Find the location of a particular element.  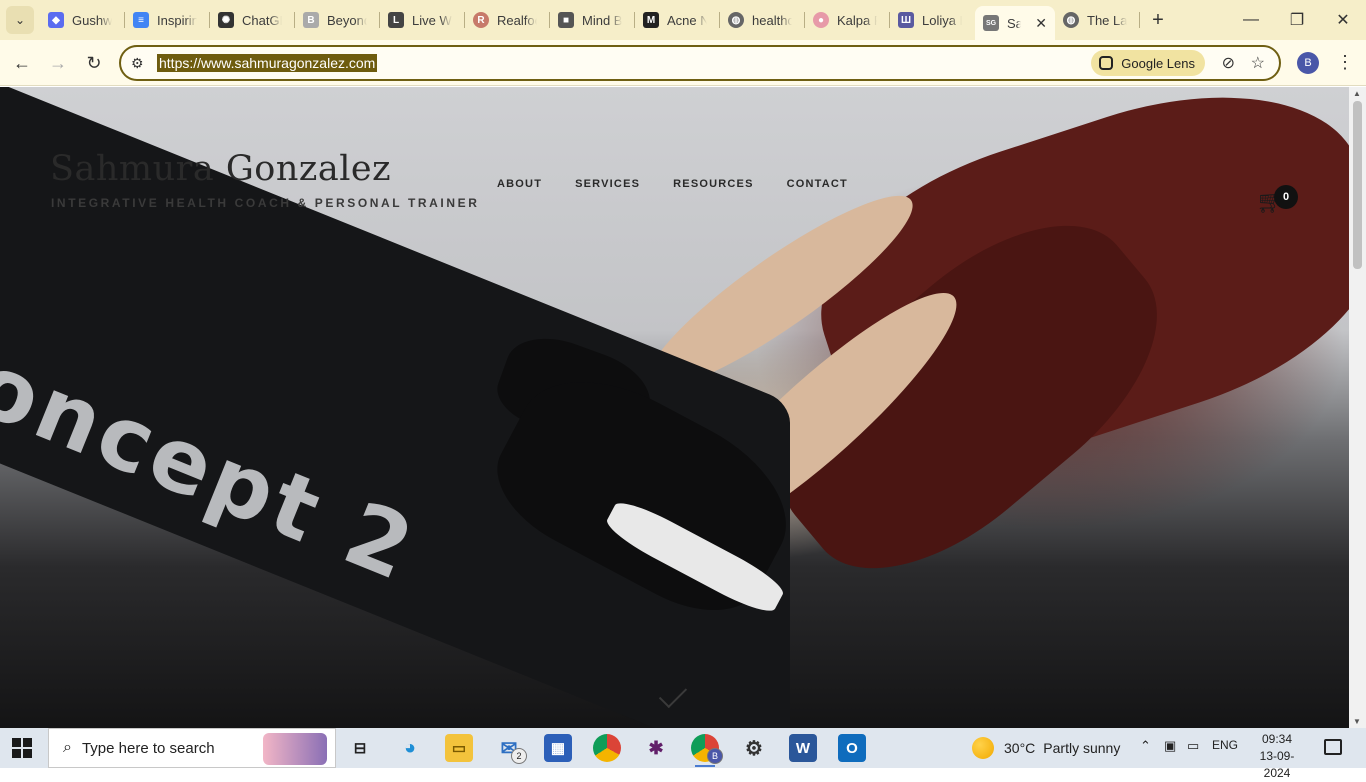

tab: ≡ Inspiring is located at coordinates (167, 20).